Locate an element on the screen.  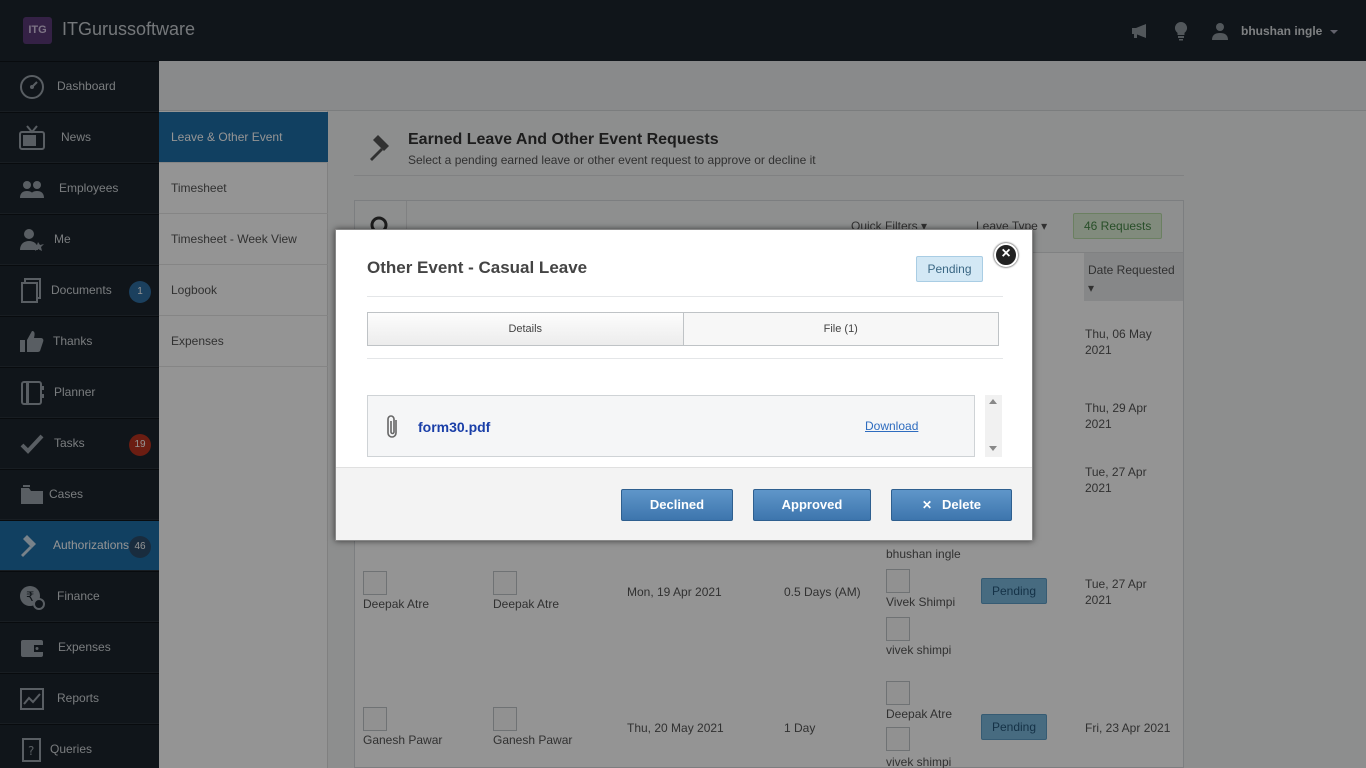
download-link: Download is located at coordinates (891, 426).